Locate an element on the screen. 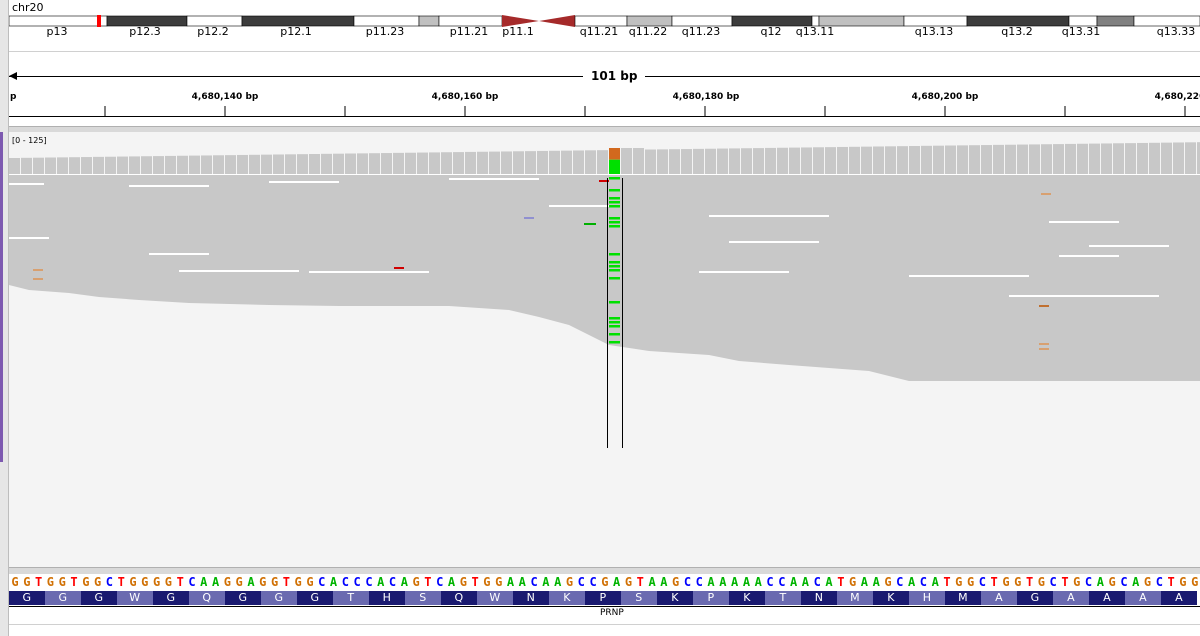  amino-acid: T is located at coordinates (783, 598).